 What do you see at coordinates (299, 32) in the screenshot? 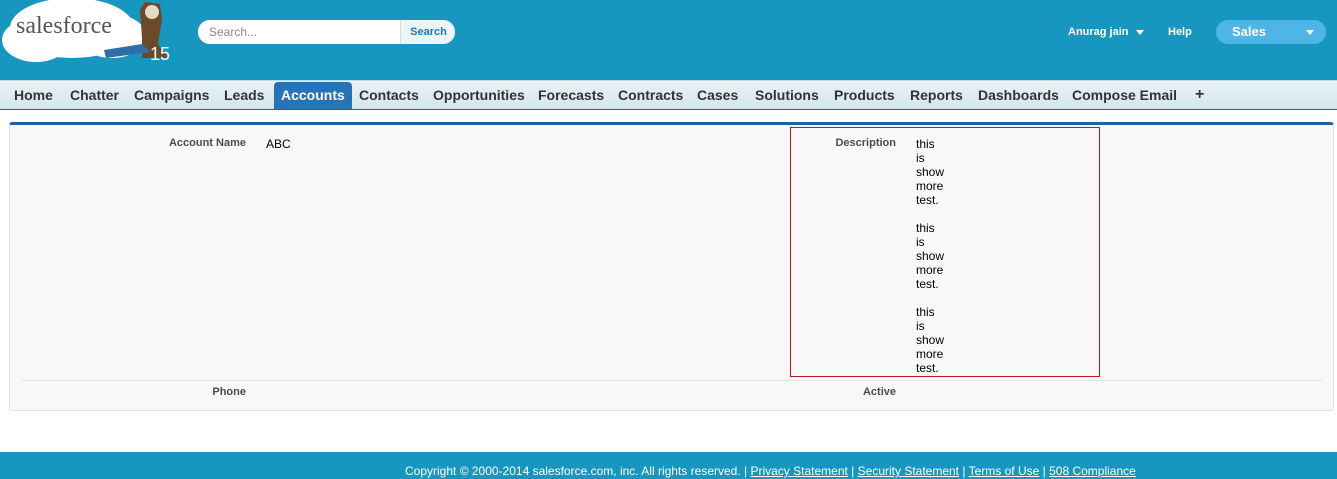
I see `search-input` at bounding box center [299, 32].